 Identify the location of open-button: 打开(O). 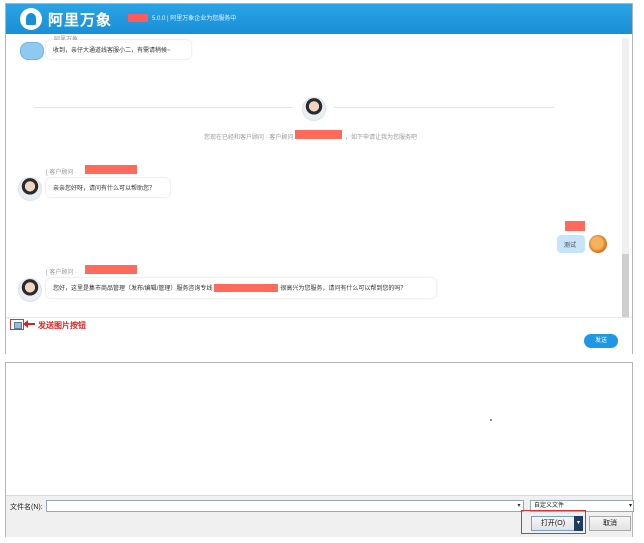
(553, 523).